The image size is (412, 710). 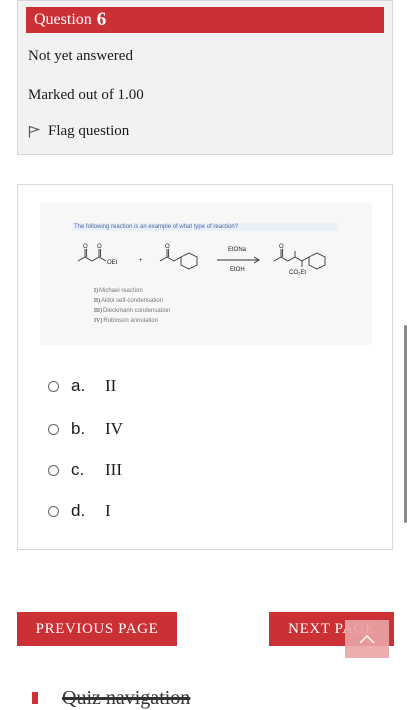 What do you see at coordinates (297, 273) in the screenshot?
I see `product-label: CO₂Et` at bounding box center [297, 273].